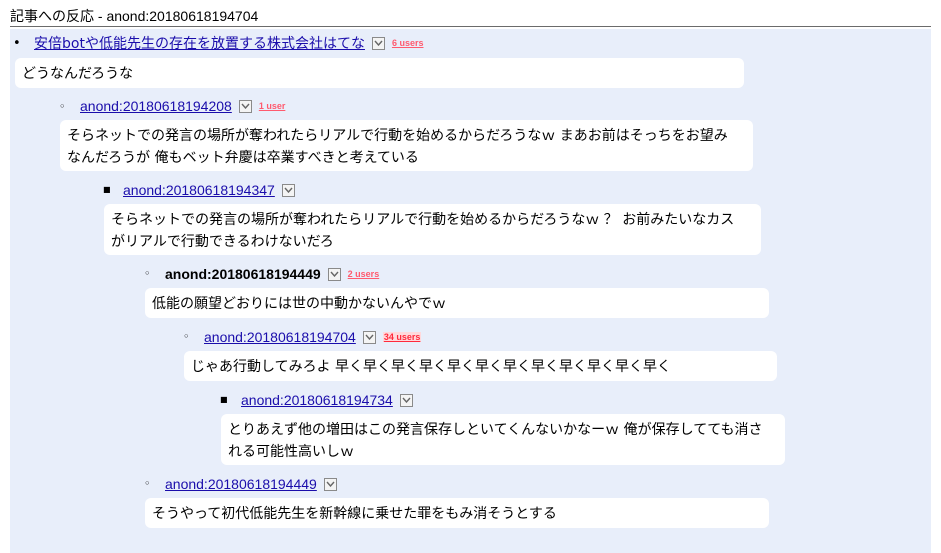  Describe the element at coordinates (78, 74) in the screenshot. I see `comment-line: どうなんだろうな` at that location.